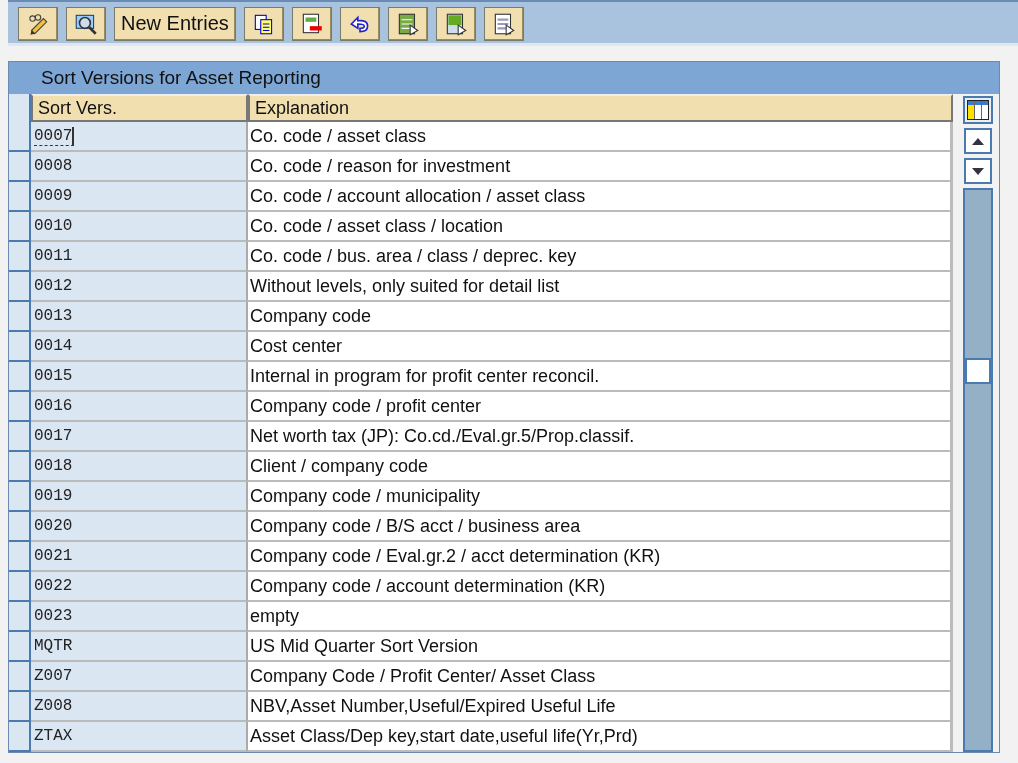 Image resolution: width=1018 pixels, height=763 pixels. I want to click on table-cell: Co. code / asset class / location, so click(600, 227).